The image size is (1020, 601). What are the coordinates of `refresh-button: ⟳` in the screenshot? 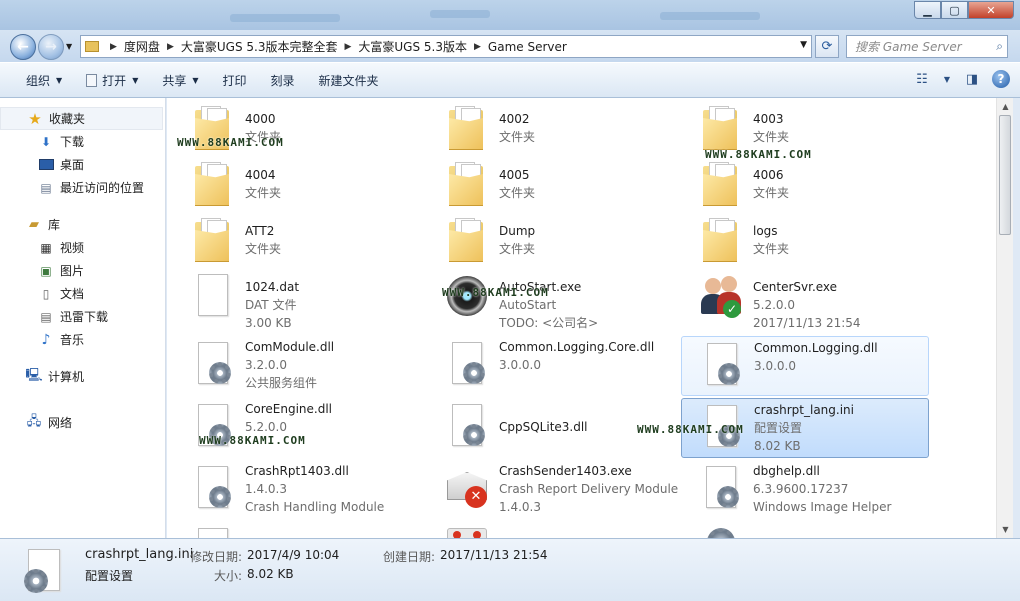 It's located at (827, 46).